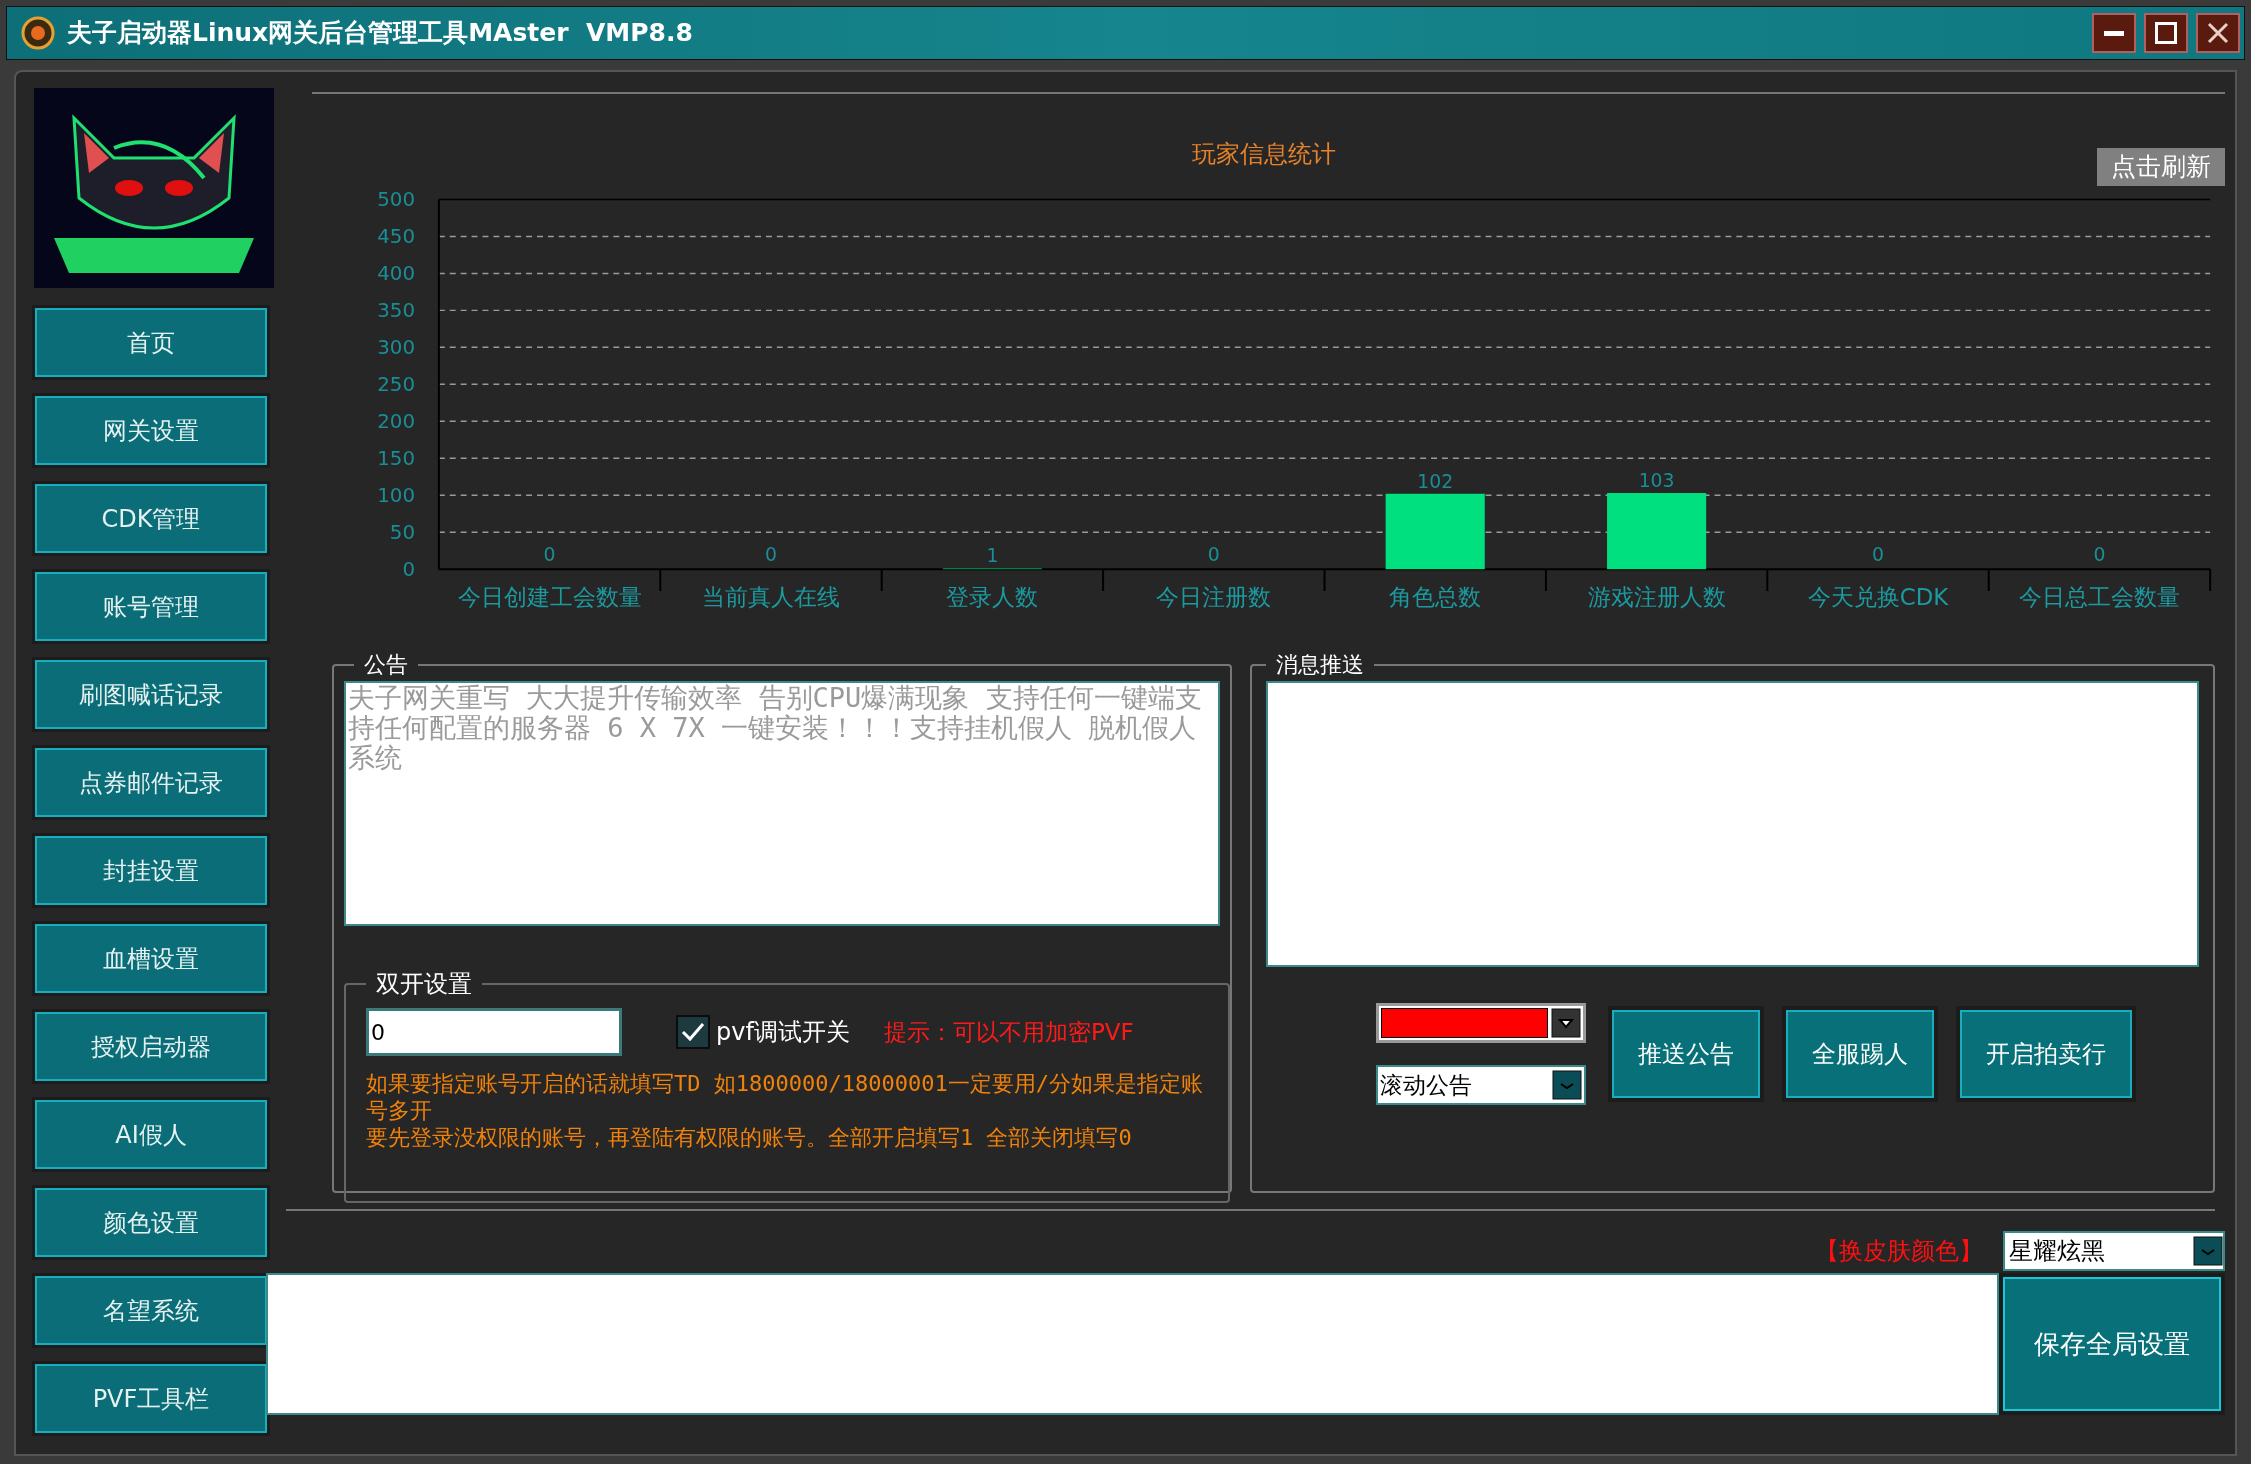 The height and width of the screenshot is (1464, 2251). What do you see at coordinates (151, 1222) in the screenshot?
I see `sidebar-item: 颜色设置` at bounding box center [151, 1222].